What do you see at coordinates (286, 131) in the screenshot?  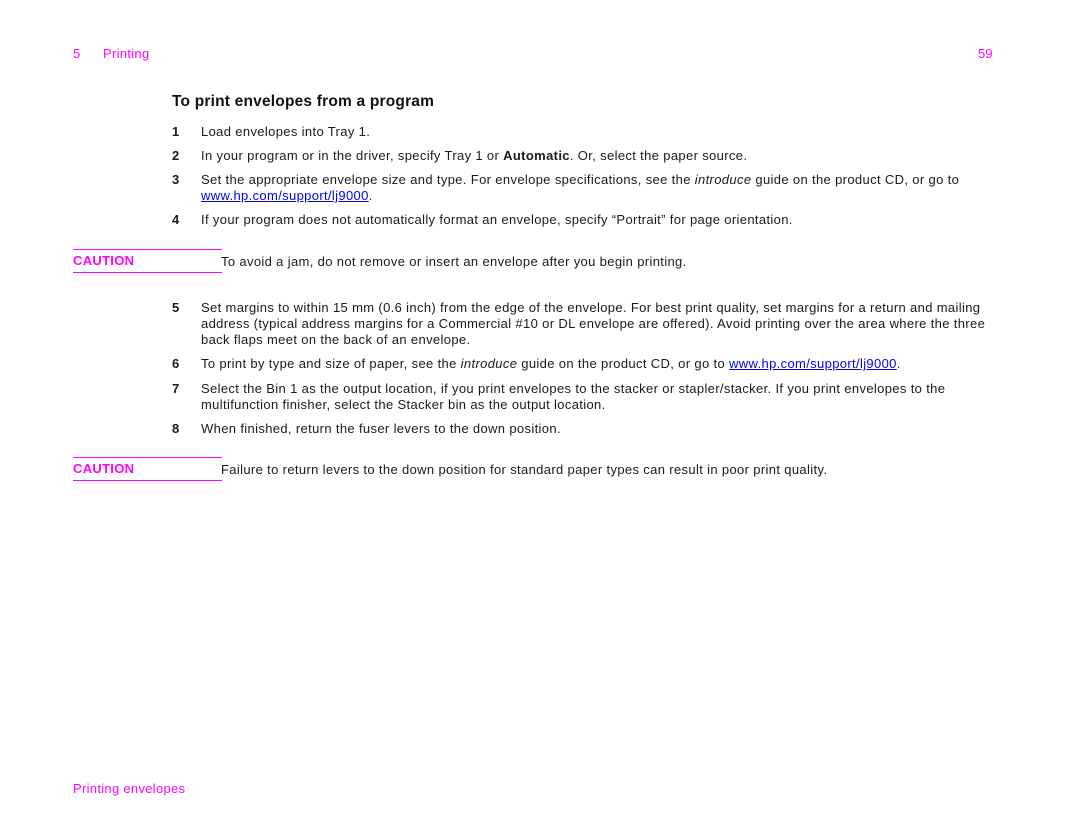 I see `step-text: Load envelopes into Tray 1.` at bounding box center [286, 131].